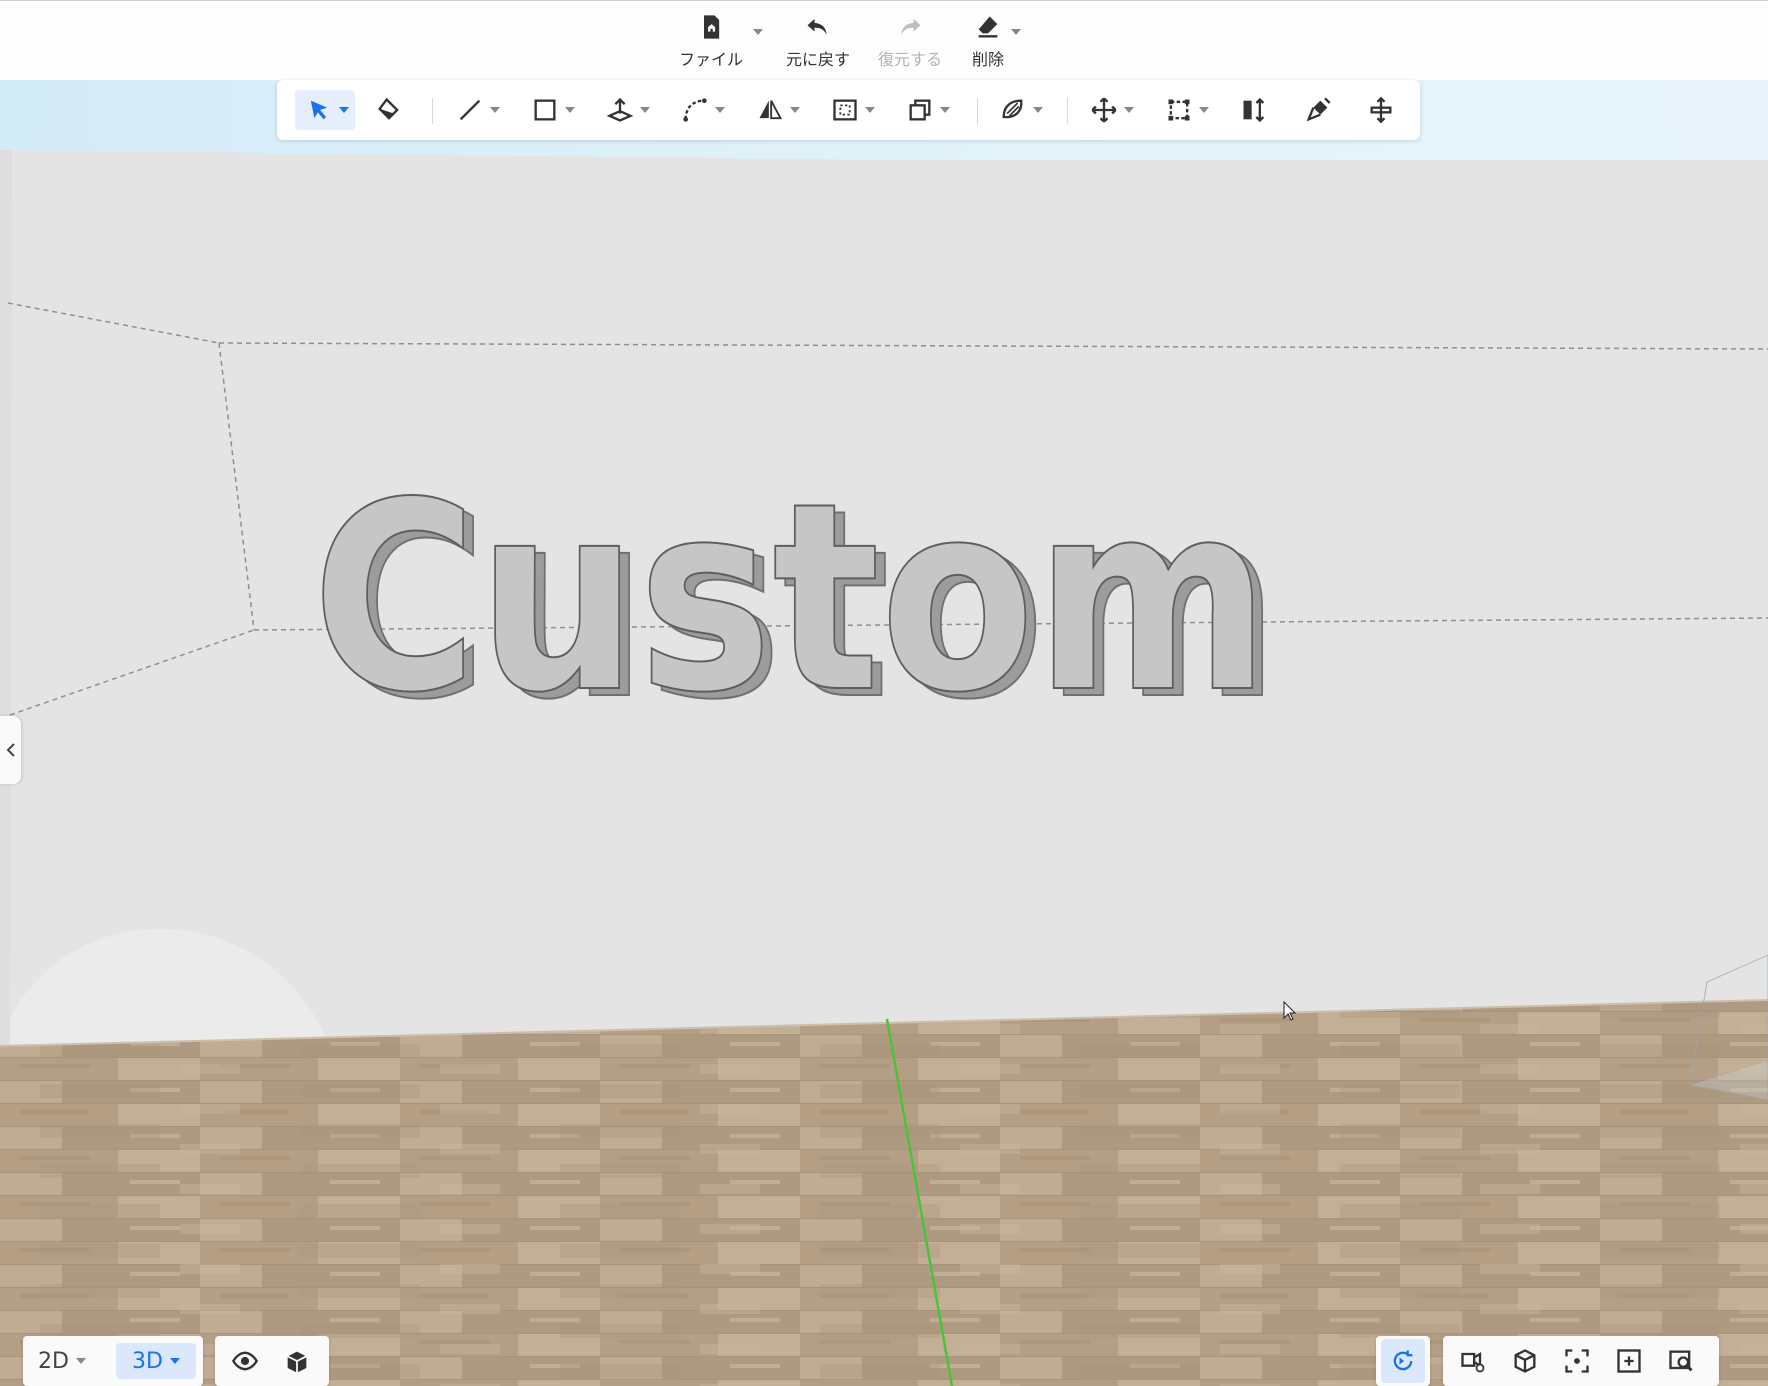 The image size is (1768, 1386). I want to click on copy-tool, so click(928, 110).